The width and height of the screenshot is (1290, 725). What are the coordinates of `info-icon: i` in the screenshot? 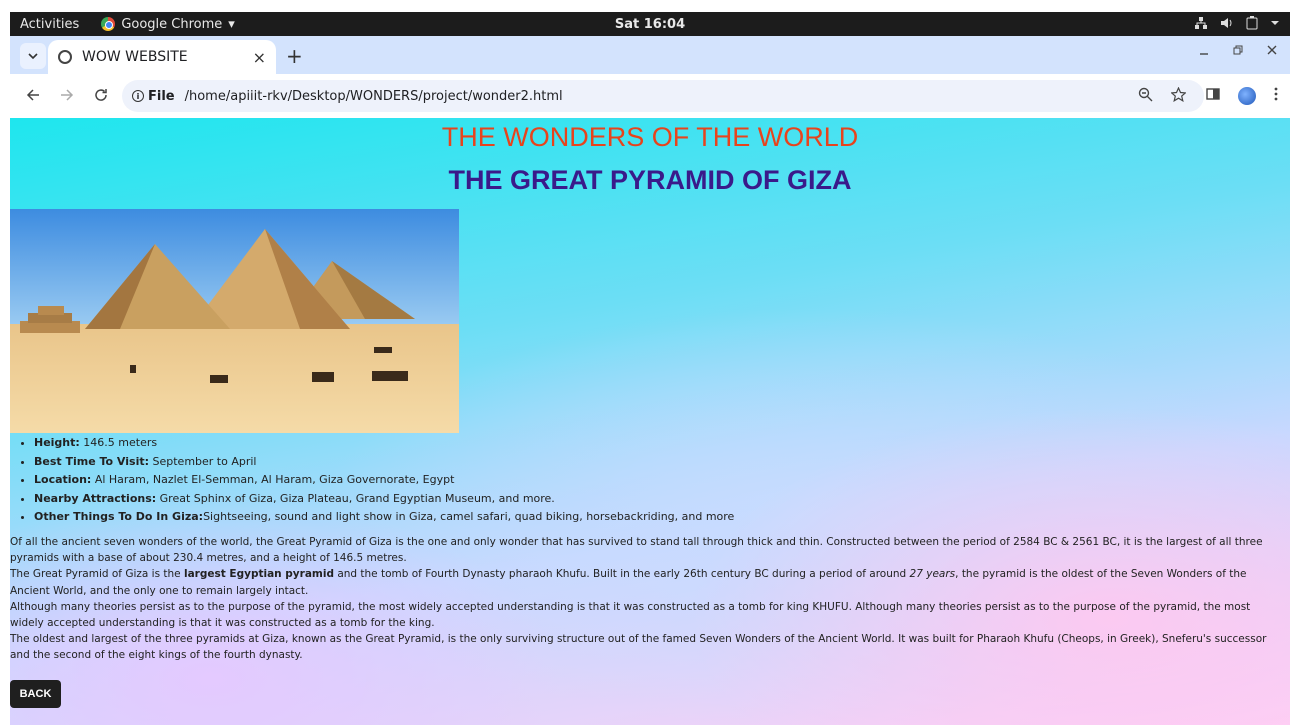 It's located at (138, 96).